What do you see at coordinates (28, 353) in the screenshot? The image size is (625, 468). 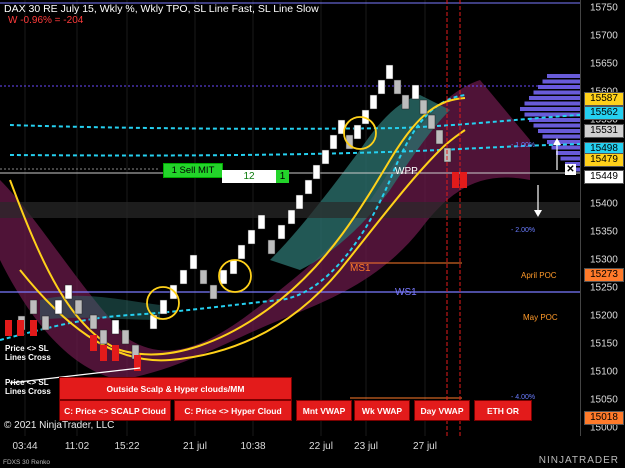 I see `sl-cross-annotation-1: Price <> SL Lines Cross` at bounding box center [28, 353].